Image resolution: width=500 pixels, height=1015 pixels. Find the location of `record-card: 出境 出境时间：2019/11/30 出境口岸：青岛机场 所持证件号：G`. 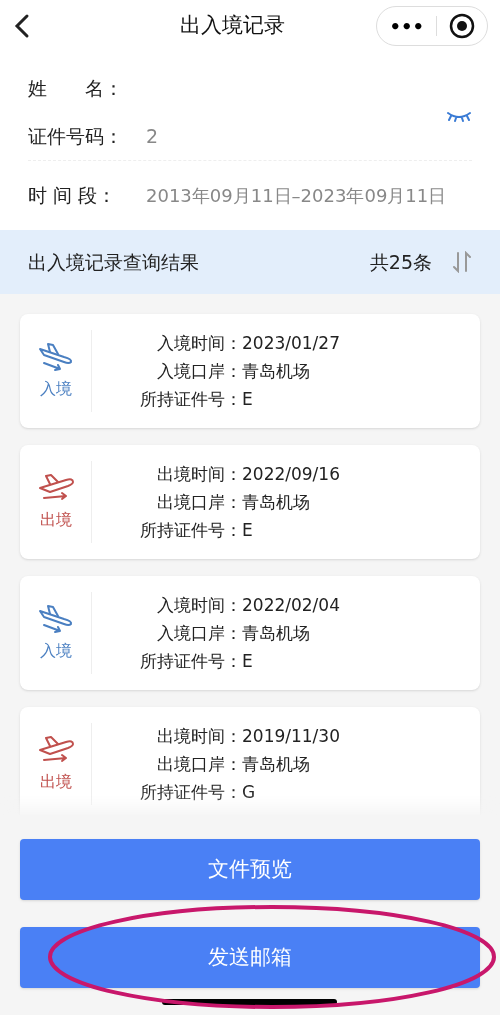

record-card: 出境 出境时间：2019/11/30 出境口岸：青岛机场 所持证件号：G is located at coordinates (250, 761).